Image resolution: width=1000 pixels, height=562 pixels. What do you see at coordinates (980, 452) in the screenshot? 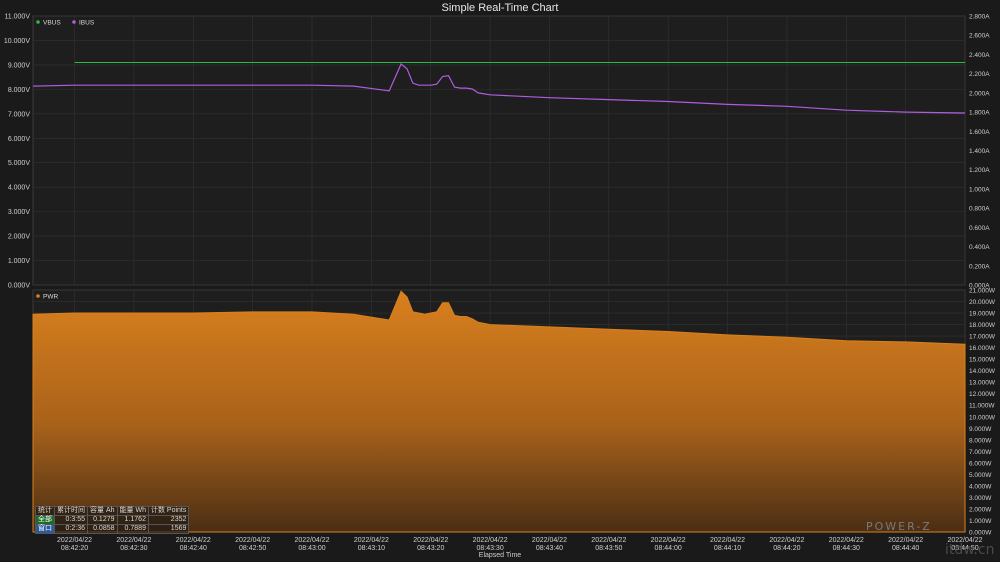
I see `y-right-tick-label: 7.000W` at bounding box center [980, 452].